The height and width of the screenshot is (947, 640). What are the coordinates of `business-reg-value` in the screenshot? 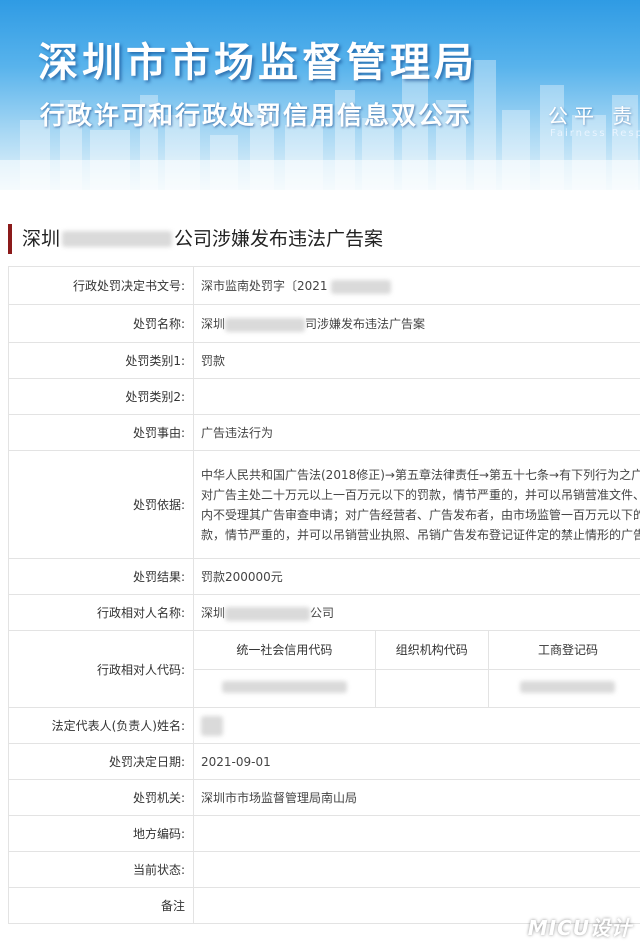 It's located at (564, 688).